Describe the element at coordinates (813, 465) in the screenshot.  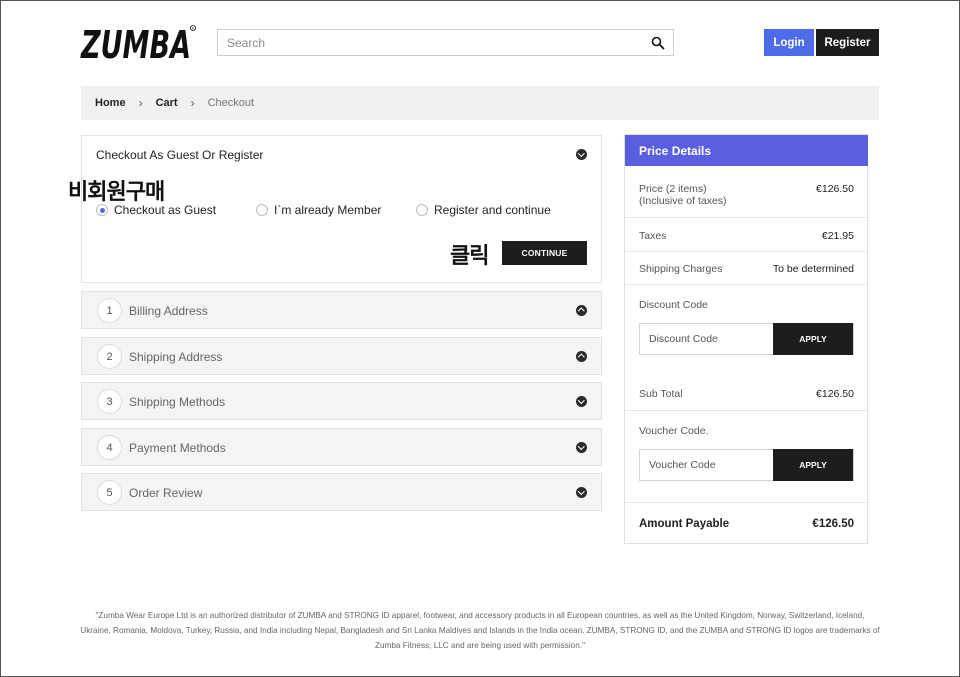
I see `apply-voucher-button: APPLY` at that location.